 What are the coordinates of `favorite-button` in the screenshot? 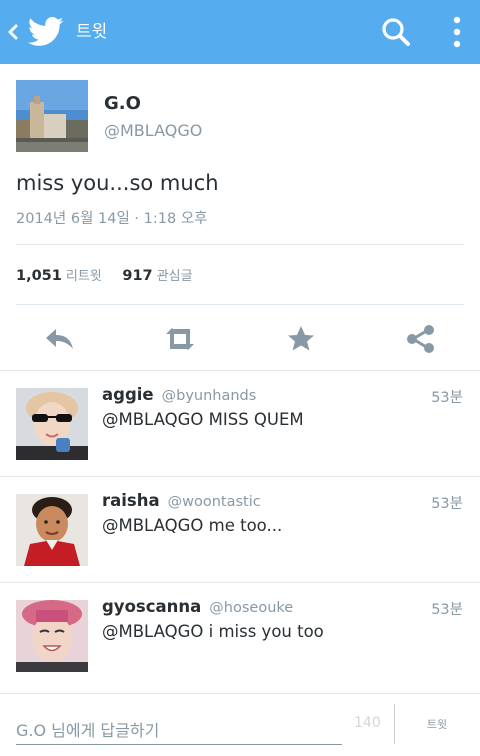 It's located at (301, 339).